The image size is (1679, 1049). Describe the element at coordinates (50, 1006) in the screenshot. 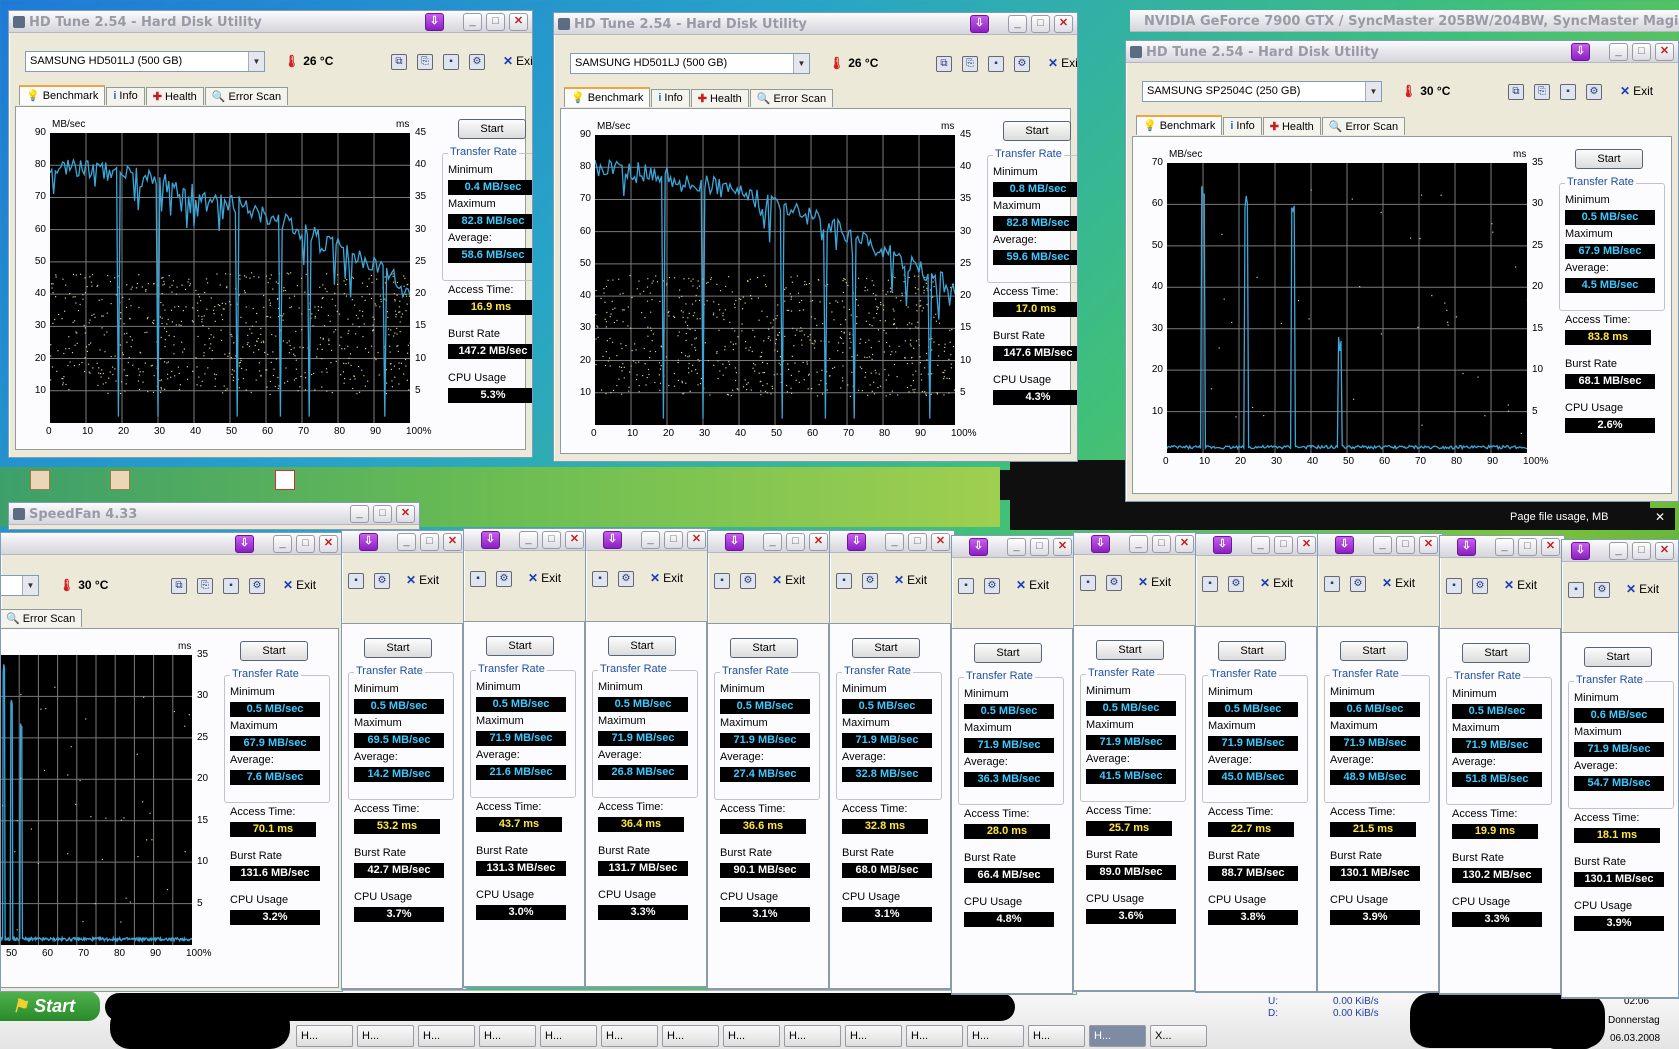

I see `start-button: ⚑ Start` at that location.